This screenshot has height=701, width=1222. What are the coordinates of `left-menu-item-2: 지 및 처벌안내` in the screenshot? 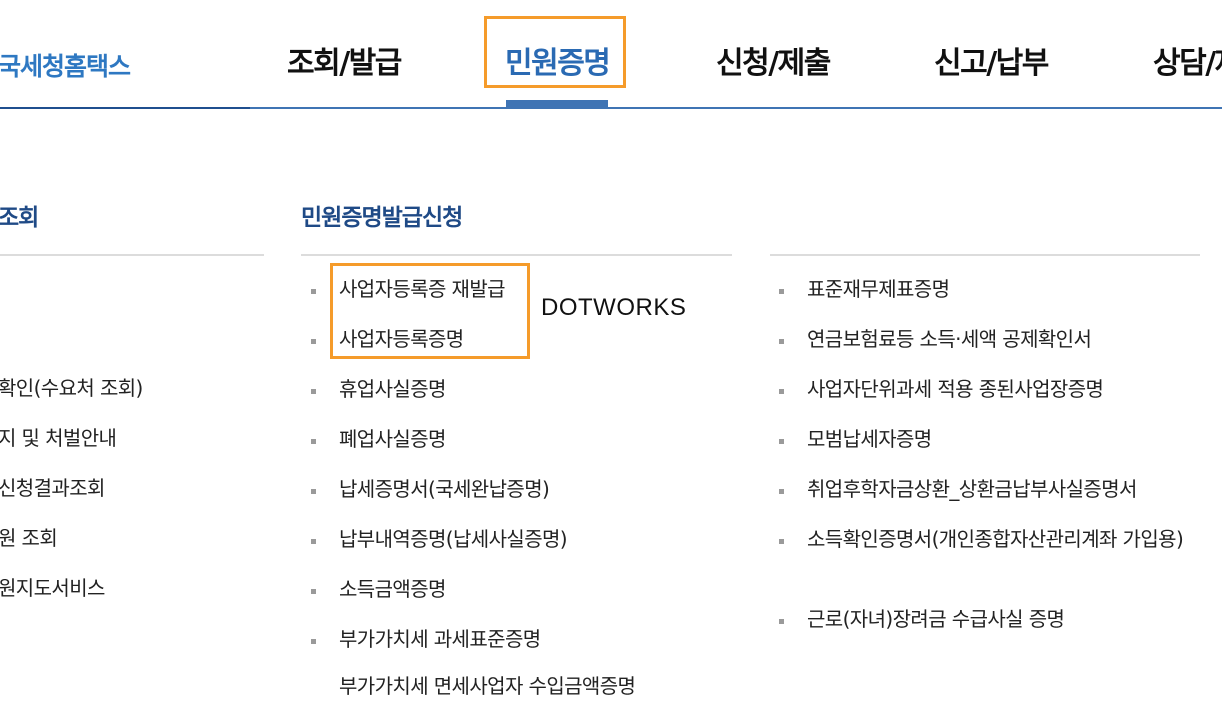 It's located at (58, 438).